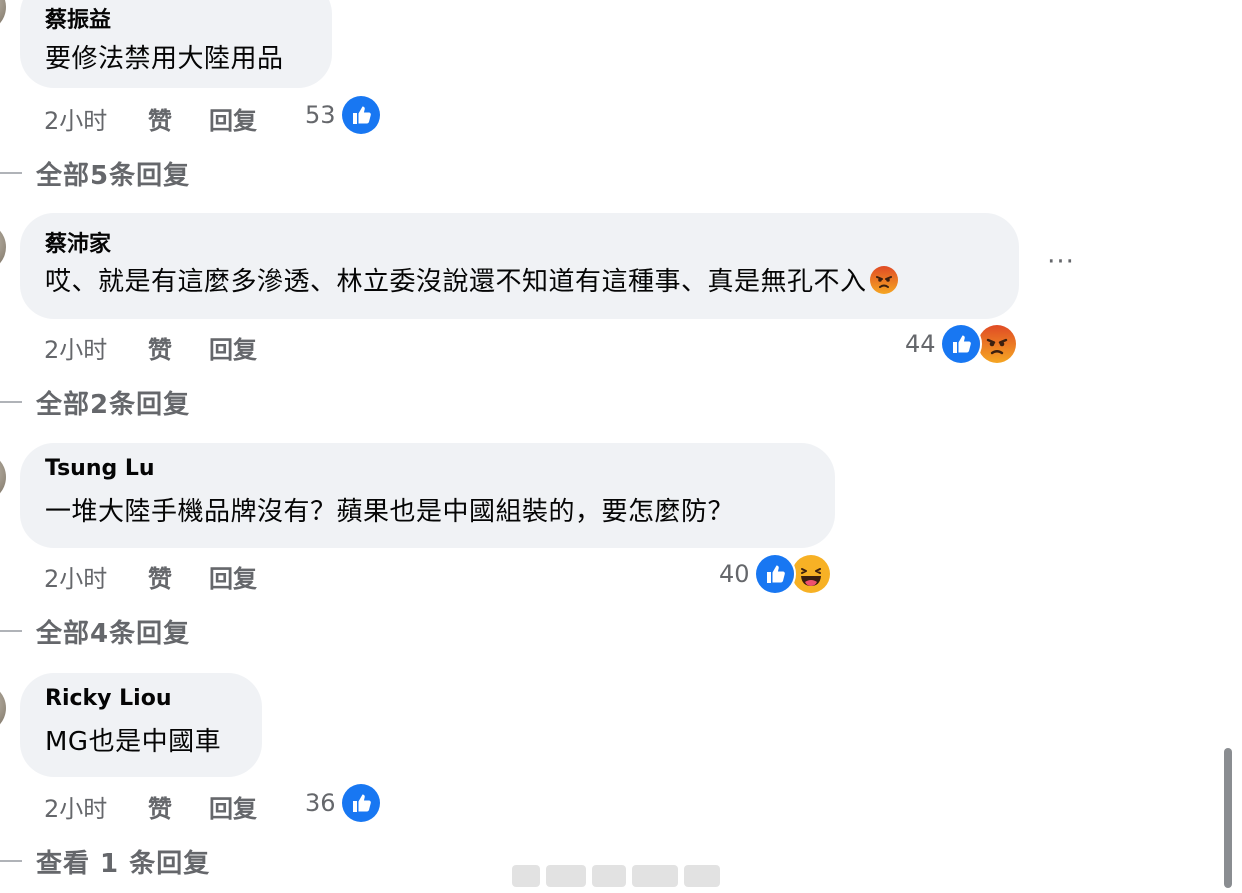 The width and height of the screenshot is (1242, 893). I want to click on comment-text: 要修法禁用大陸用品, so click(164, 59).